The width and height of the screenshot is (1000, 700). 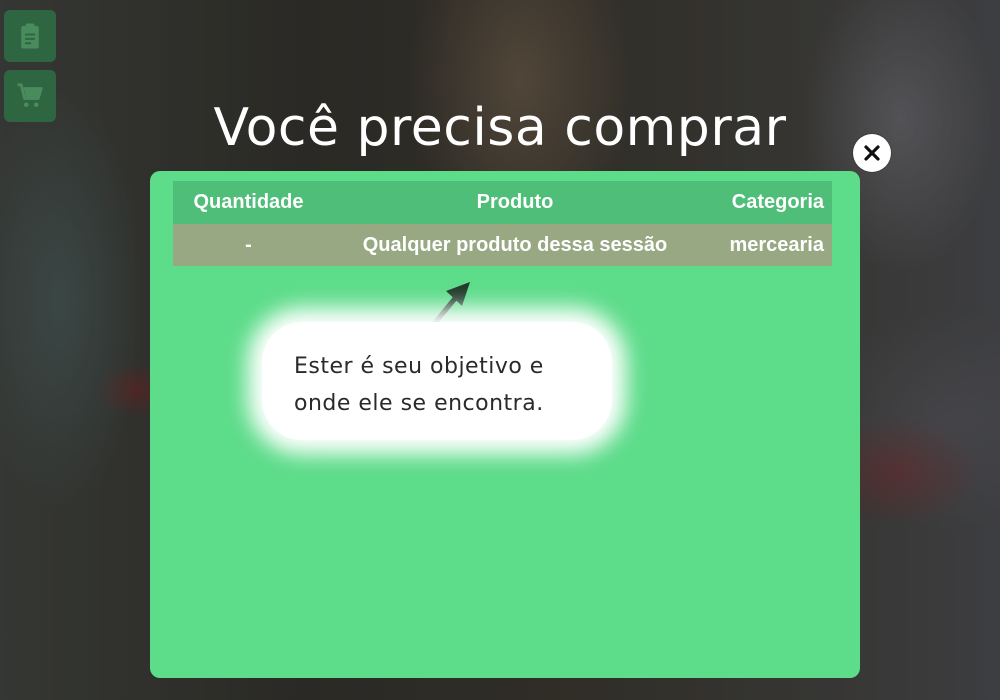 I want to click on header-quantidade: Quantidade, so click(x=248, y=202).